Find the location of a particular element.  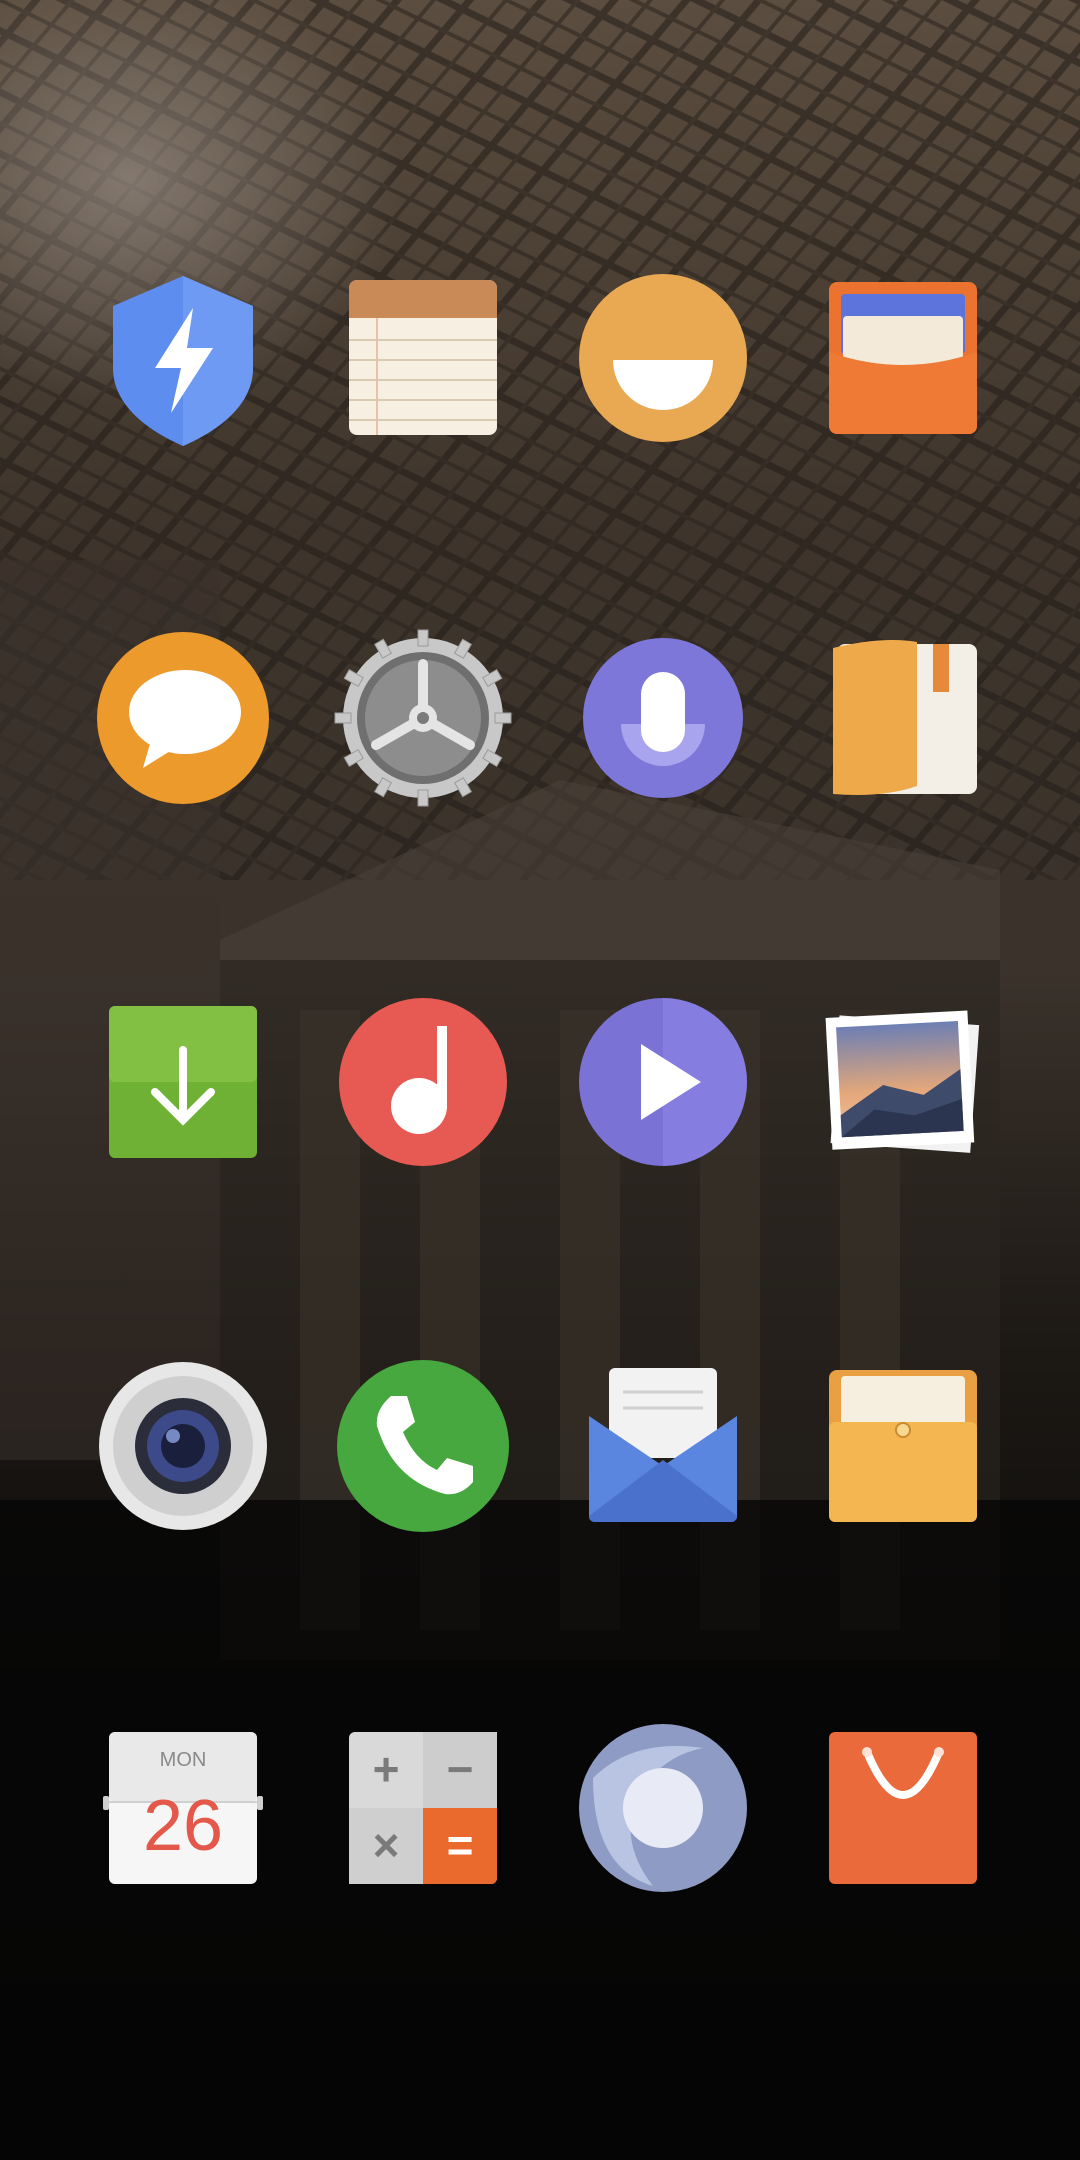

app-email is located at coordinates (663, 1446).